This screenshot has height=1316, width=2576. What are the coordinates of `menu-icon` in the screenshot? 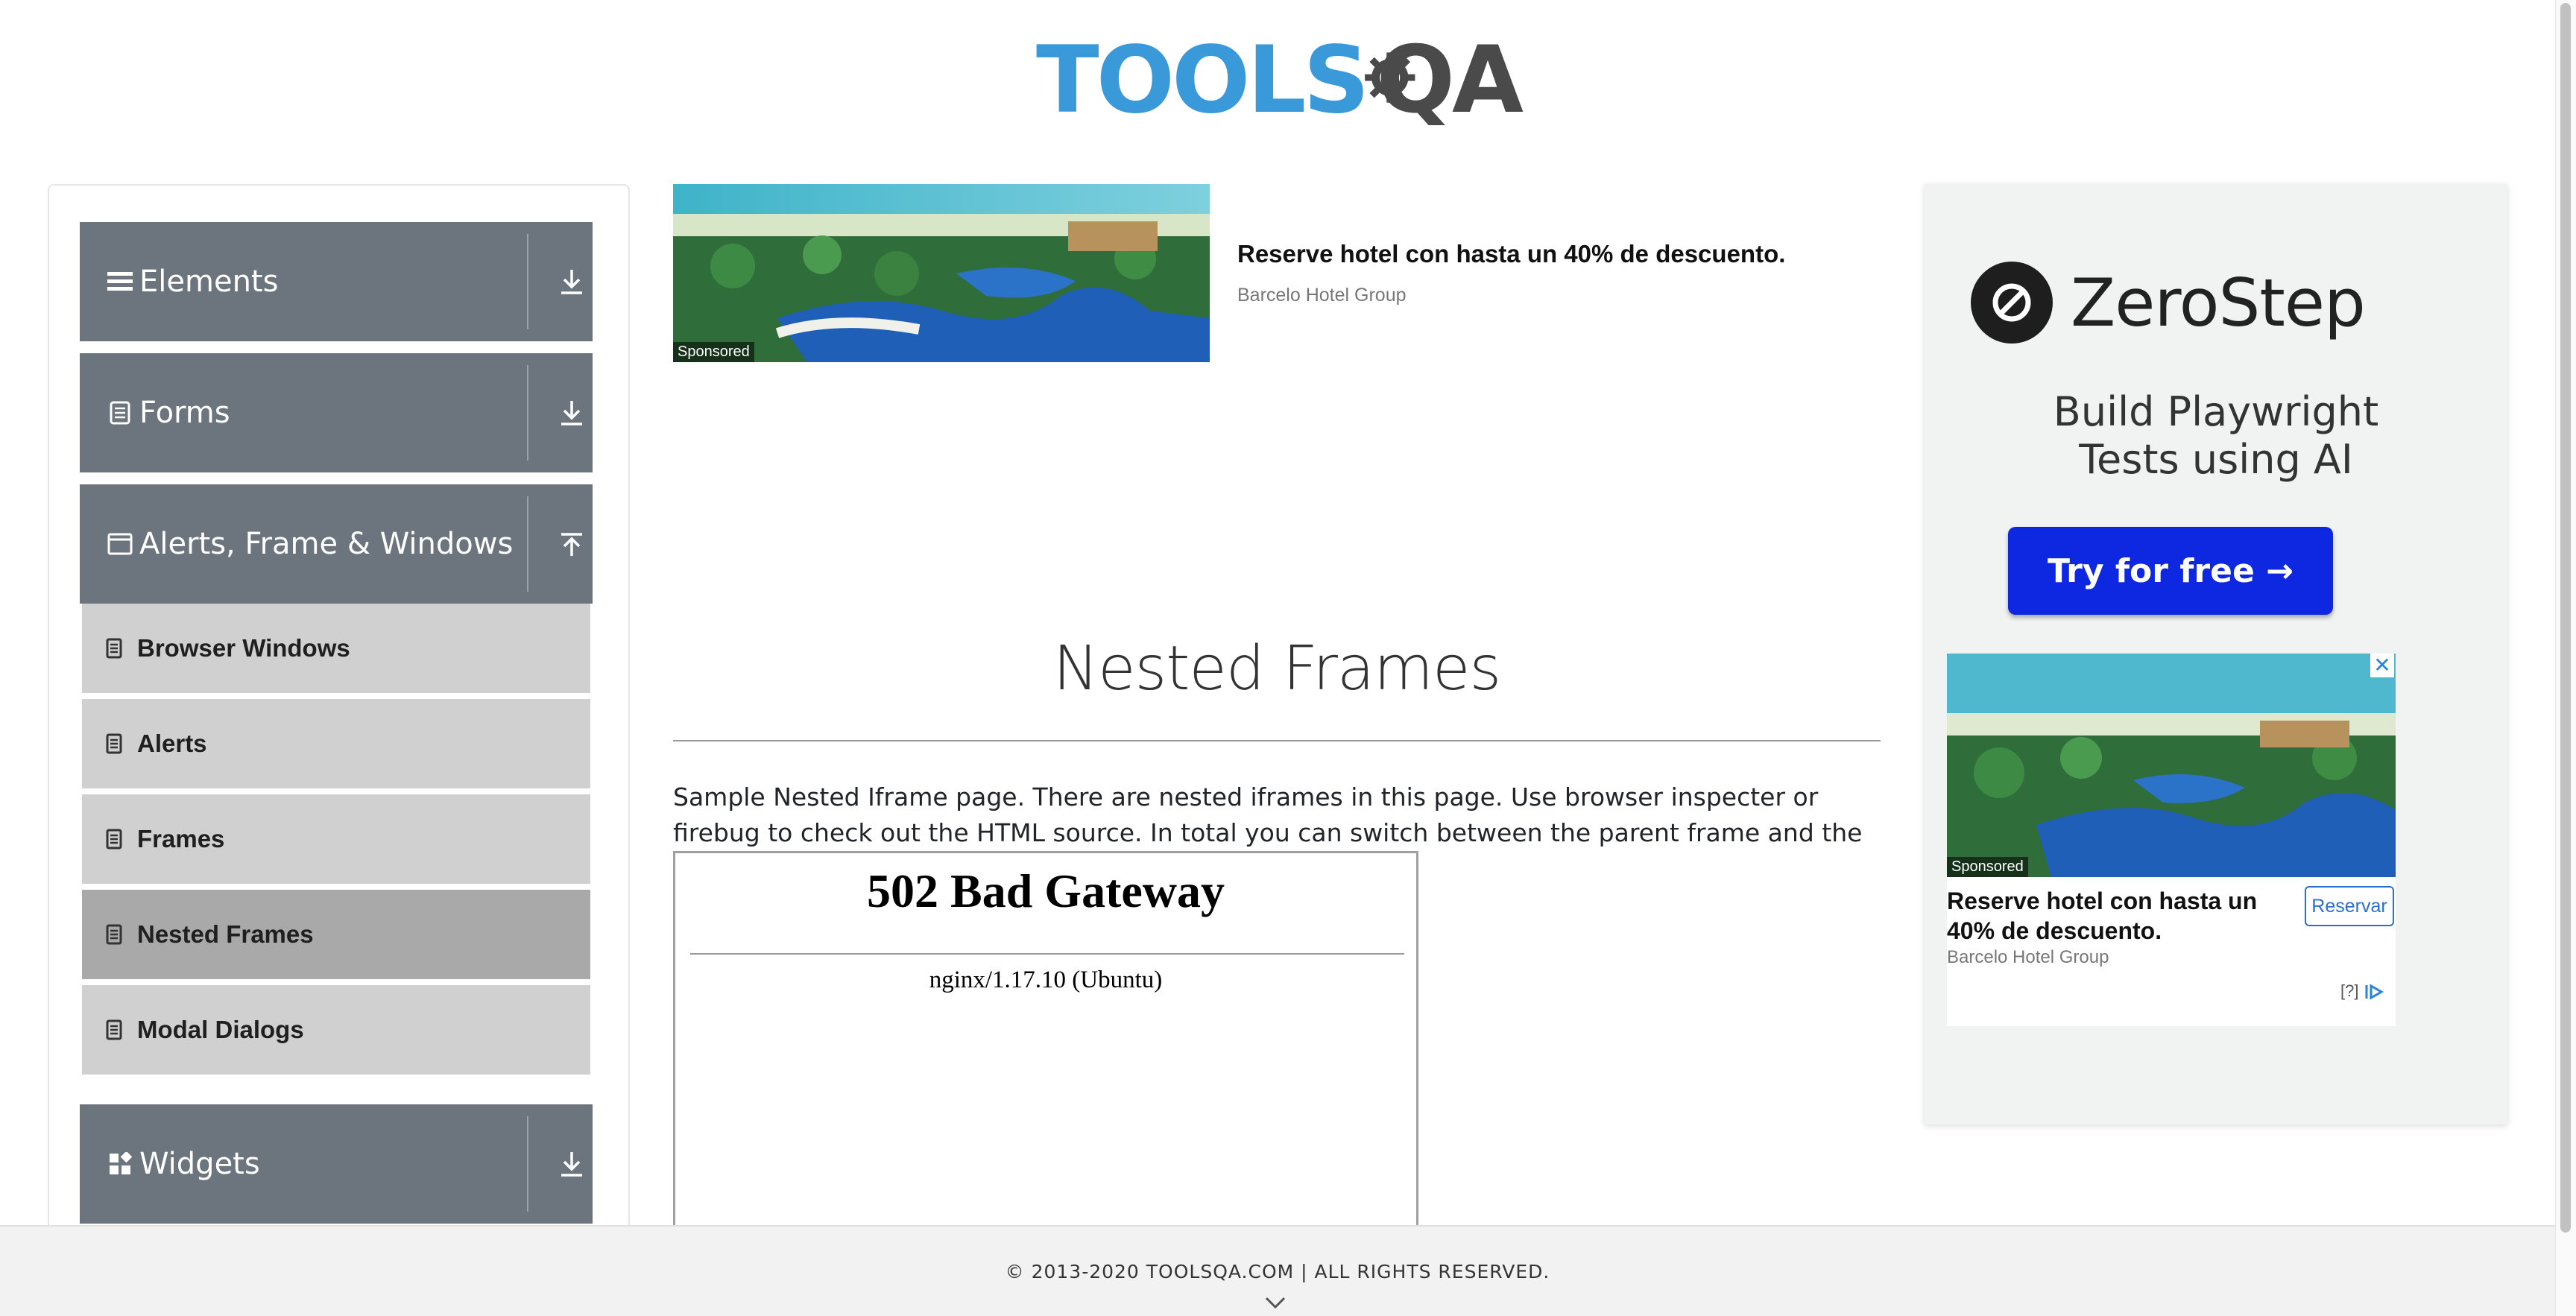 It's located at (120, 281).